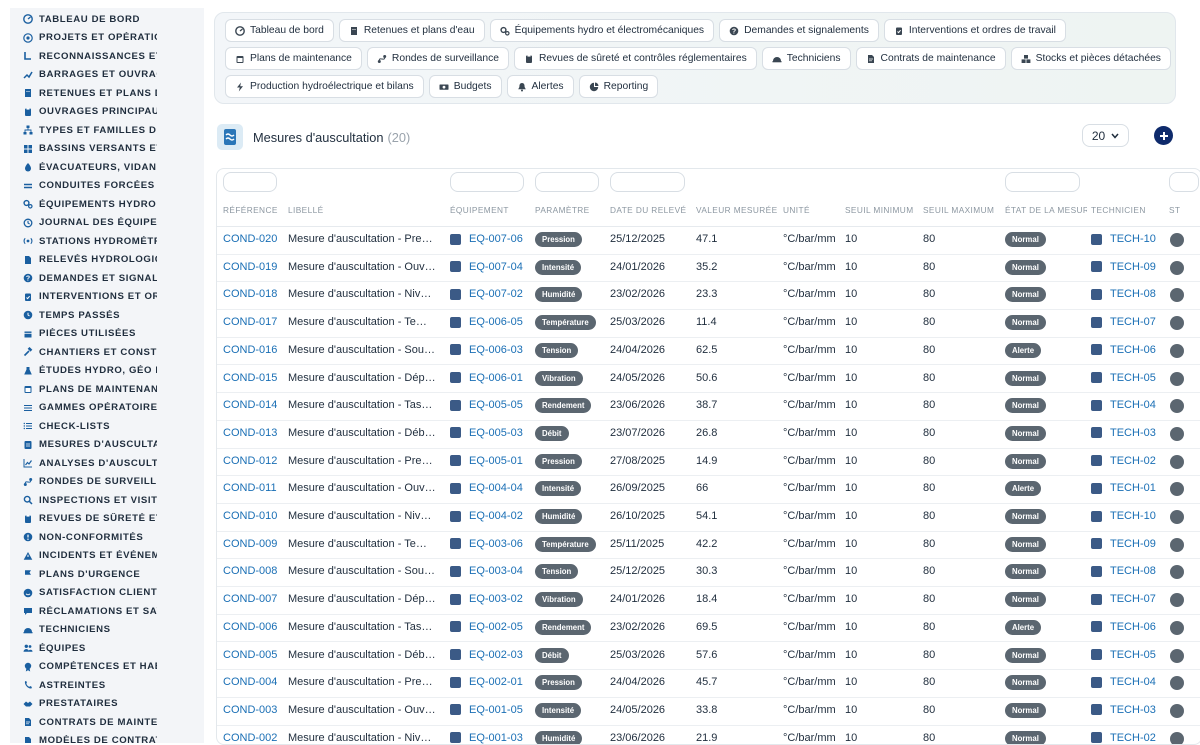 The width and height of the screenshot is (1200, 745). What do you see at coordinates (107, 149) in the screenshot?
I see `sidebar-item: BASSINS VERSANTS ET AFFLUENTS` at bounding box center [107, 149].